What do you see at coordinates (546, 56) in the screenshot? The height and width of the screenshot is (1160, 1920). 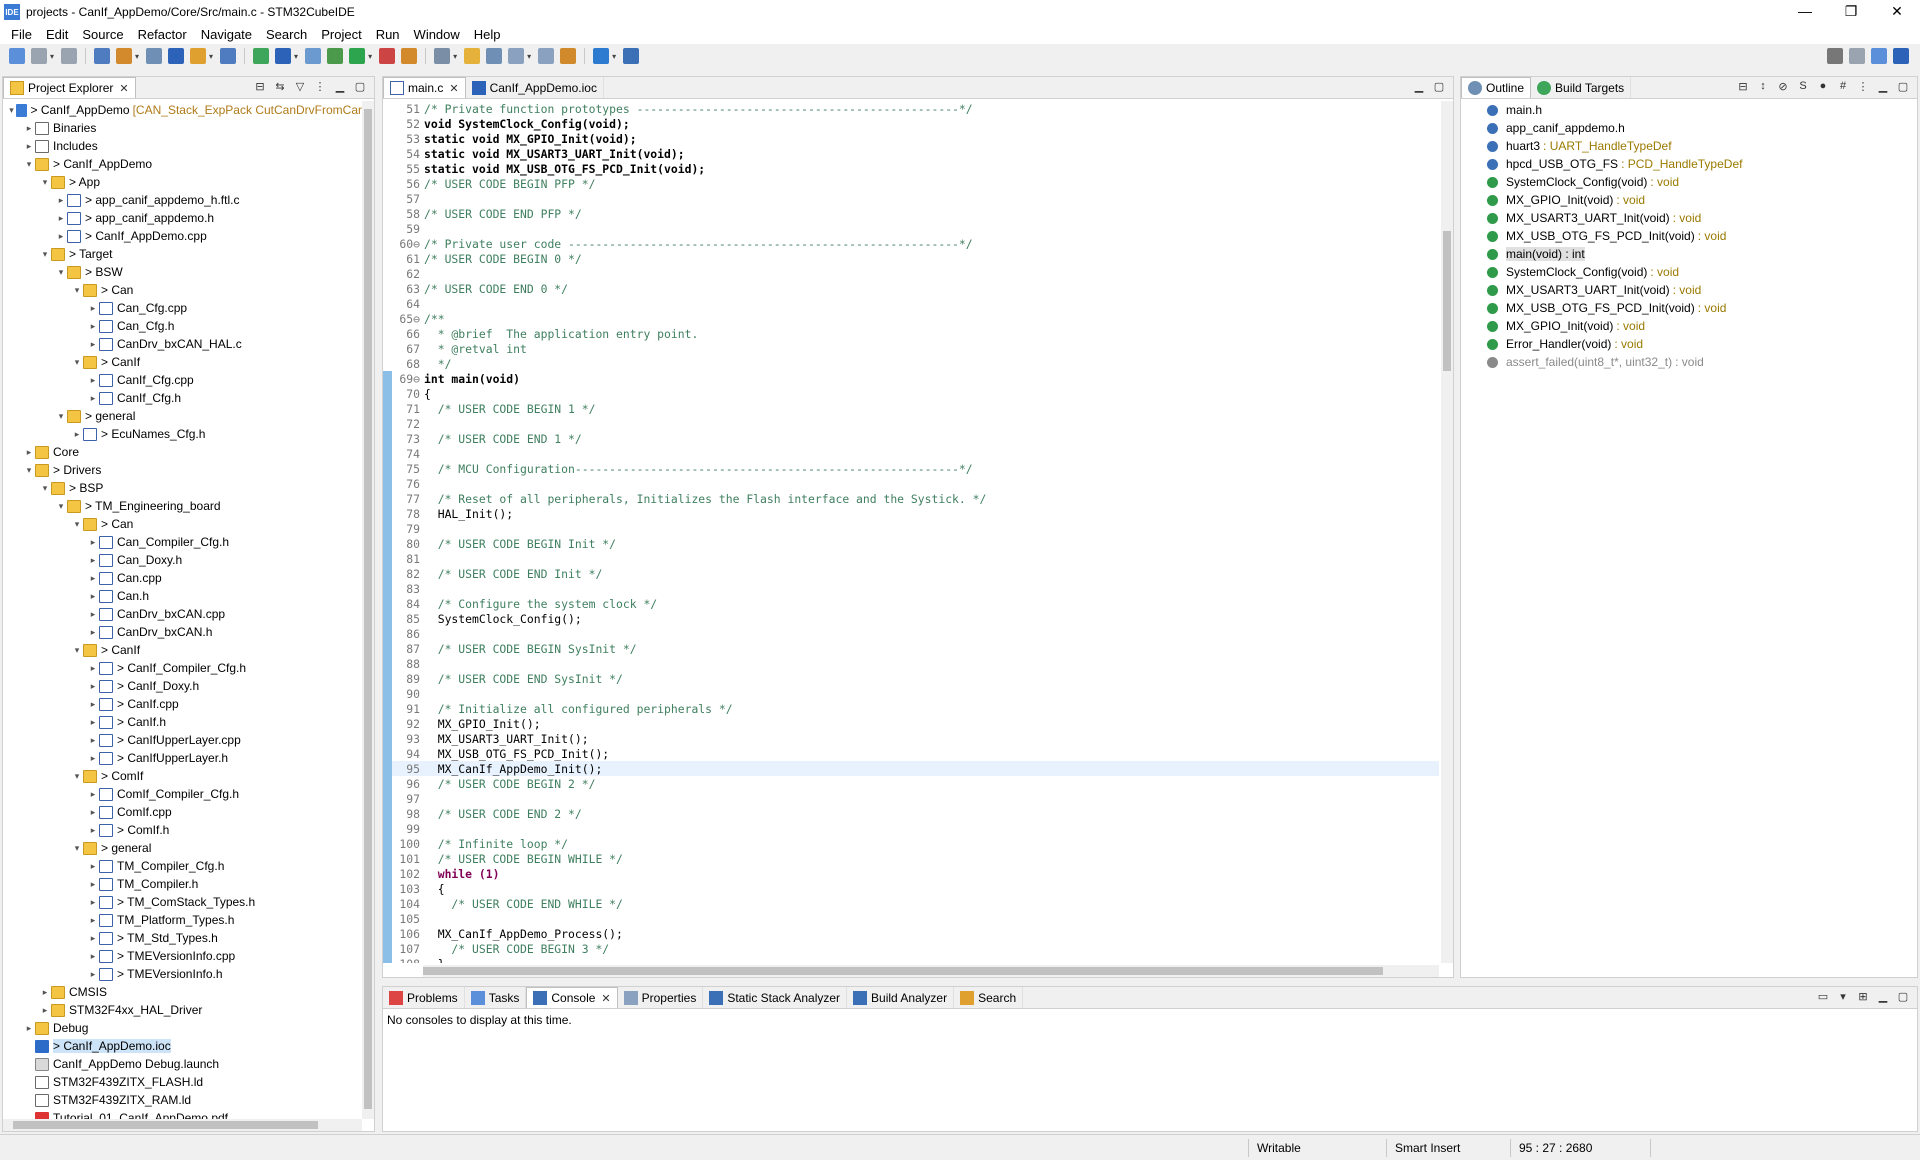 I see `next-annotation-icon` at bounding box center [546, 56].